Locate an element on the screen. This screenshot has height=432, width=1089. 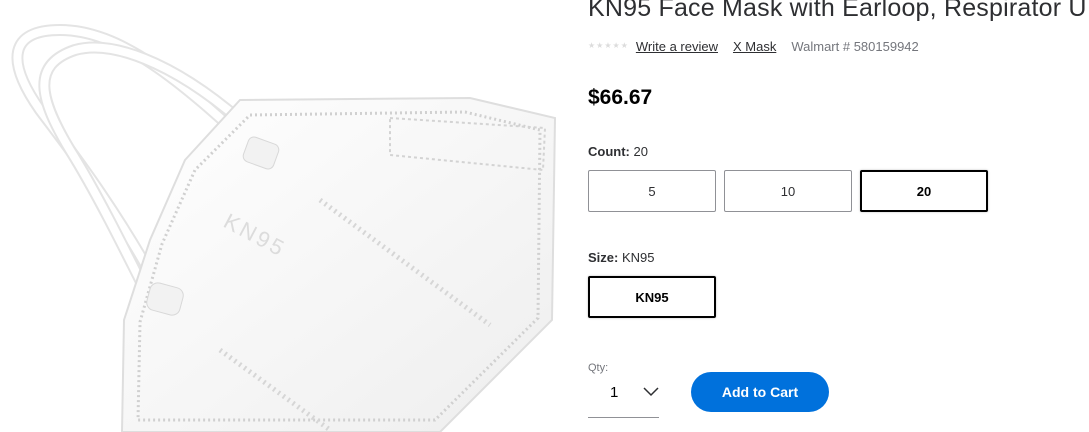
size-option-kn95: KN95 is located at coordinates (652, 297).